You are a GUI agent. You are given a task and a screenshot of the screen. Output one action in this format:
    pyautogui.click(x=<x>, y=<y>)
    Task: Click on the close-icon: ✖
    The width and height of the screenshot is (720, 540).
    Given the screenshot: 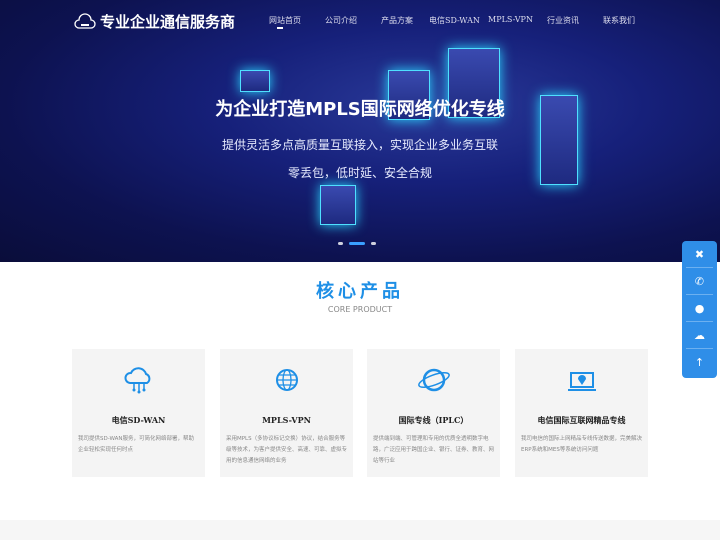 What is the action you would take?
    pyautogui.click(x=699, y=254)
    